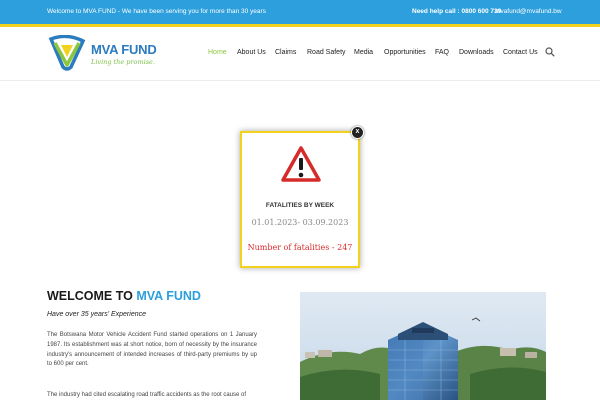  Describe the element at coordinates (300, 247) in the screenshot. I see `fatalities-count: Number of fatalities - 247` at that location.